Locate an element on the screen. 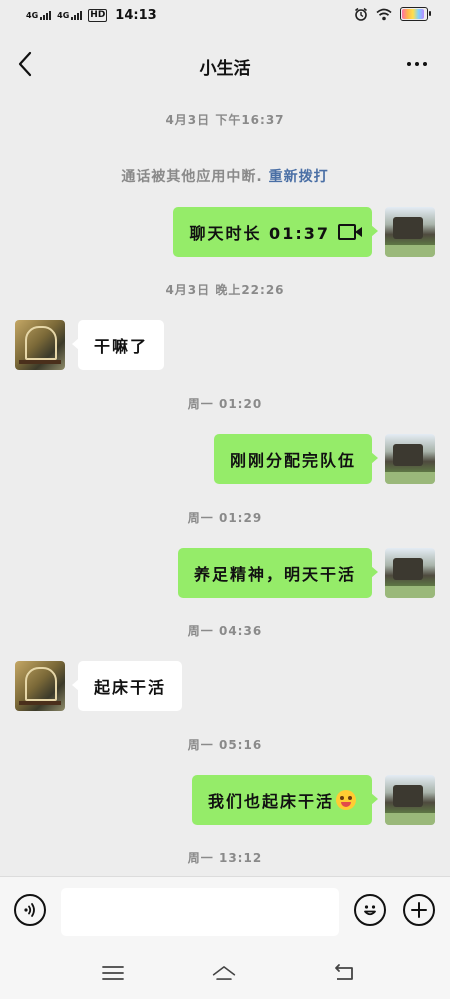 This screenshot has height=999, width=450. nav-back-button is located at coordinates (344, 973).